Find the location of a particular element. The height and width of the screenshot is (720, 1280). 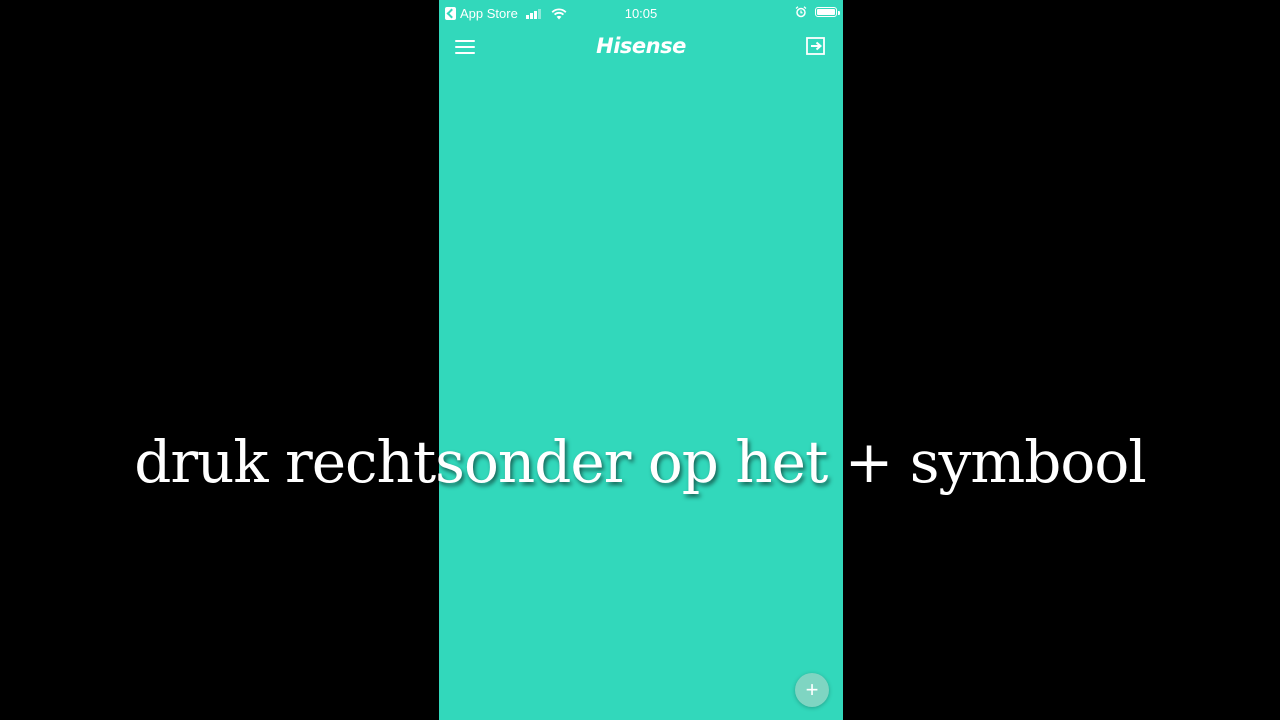

add-device-button: + is located at coordinates (812, 690).